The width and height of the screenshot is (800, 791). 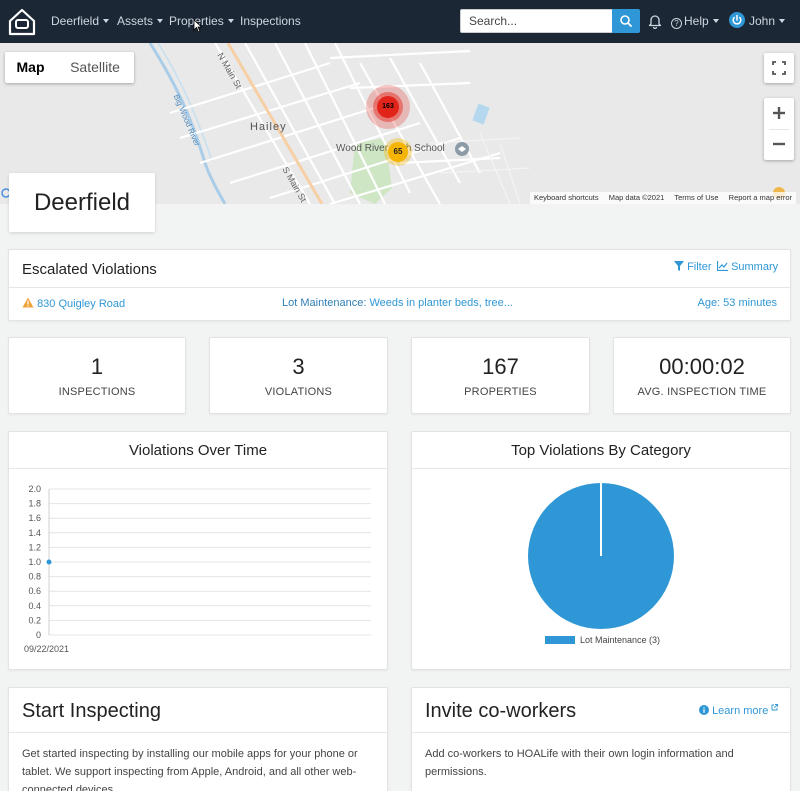 I want to click on nav-menu-assets: Assets, so click(x=140, y=21).